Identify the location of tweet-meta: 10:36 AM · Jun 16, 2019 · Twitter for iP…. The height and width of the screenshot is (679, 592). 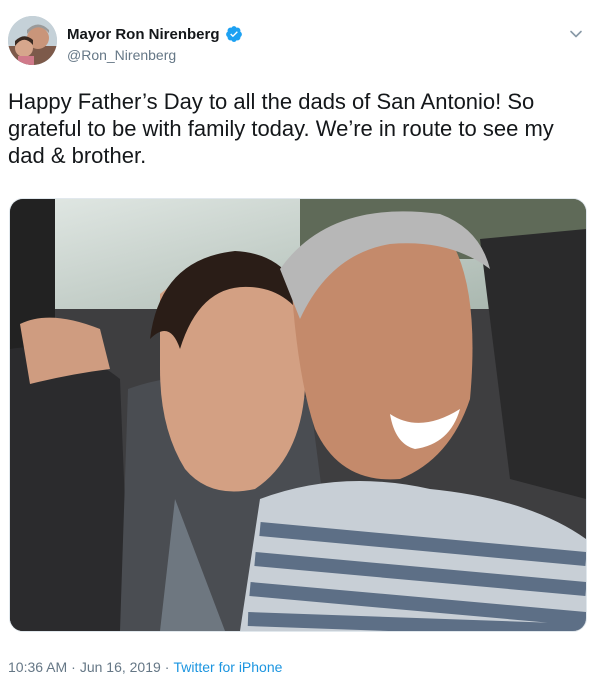
(145, 667).